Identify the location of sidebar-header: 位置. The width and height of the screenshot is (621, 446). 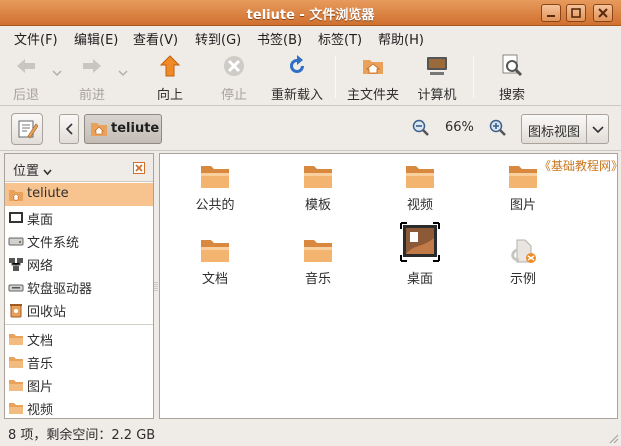
(79, 168).